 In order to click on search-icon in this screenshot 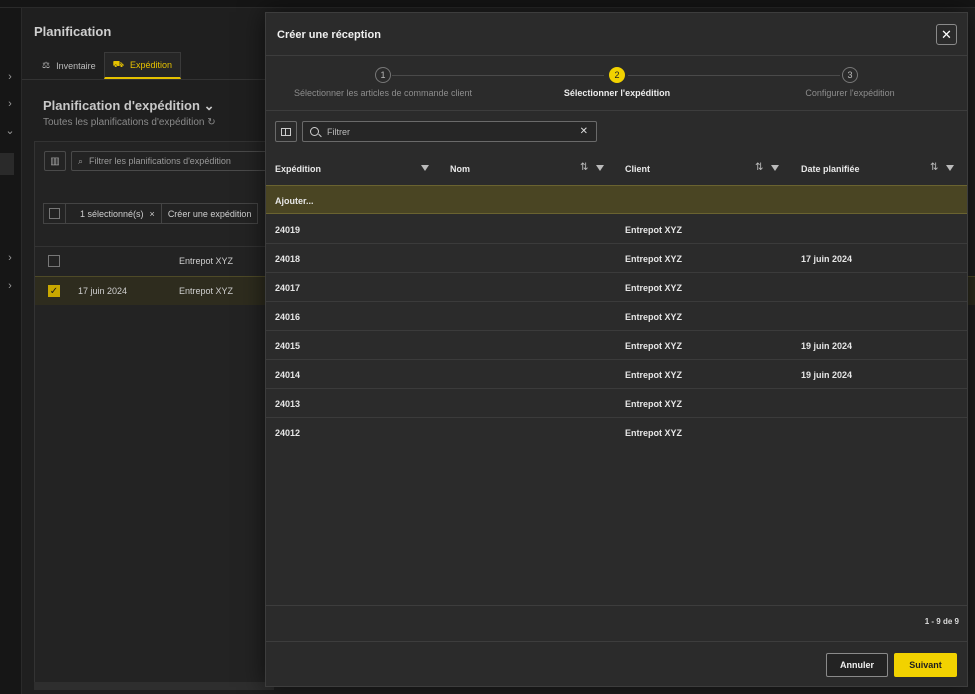, I will do `click(314, 131)`.